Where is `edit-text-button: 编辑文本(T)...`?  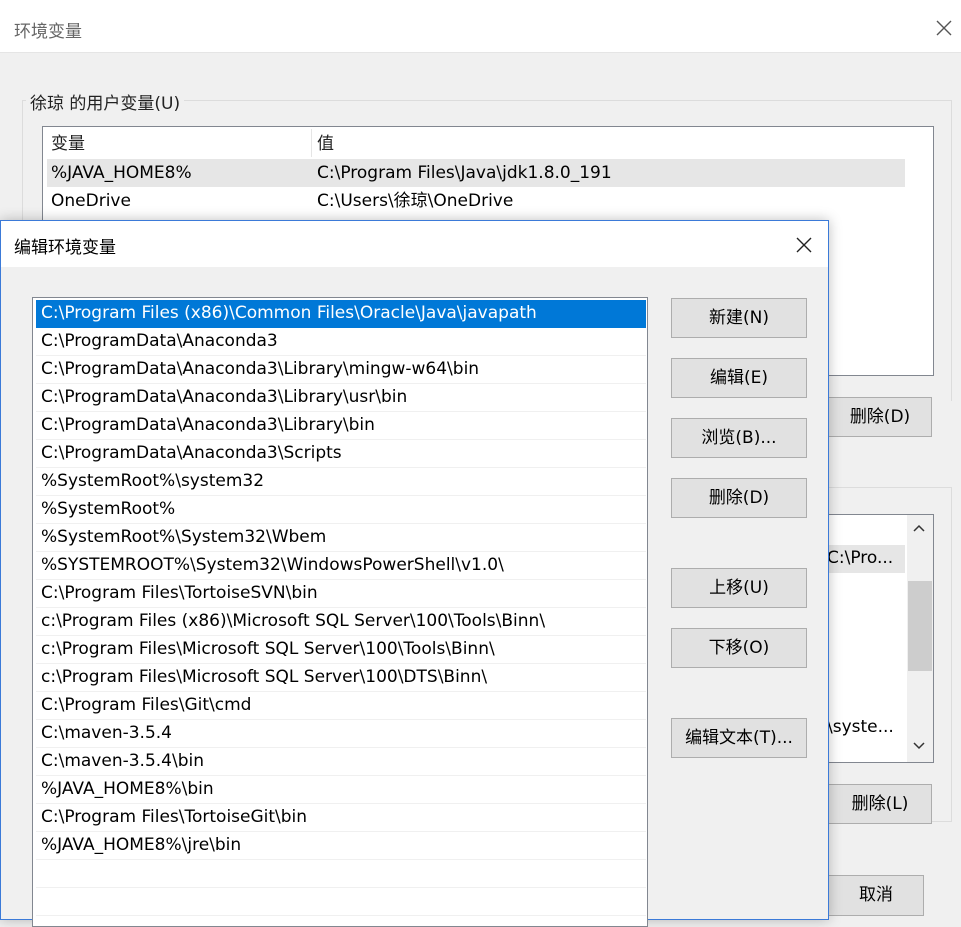 edit-text-button: 编辑文本(T)... is located at coordinates (739, 738).